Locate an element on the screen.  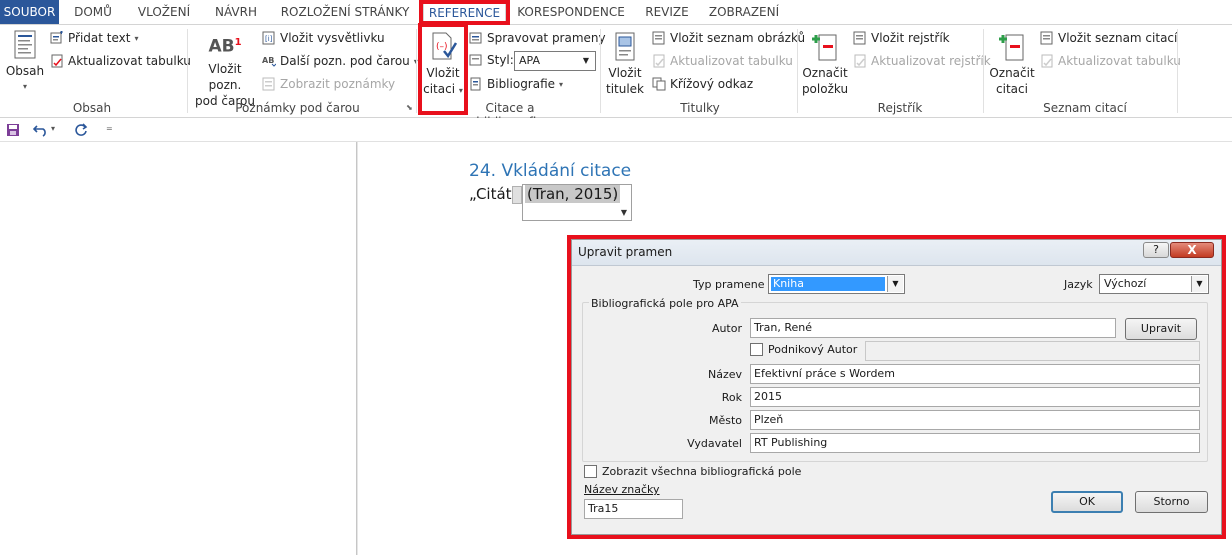
storno-button: Storno is located at coordinates (1171, 502).